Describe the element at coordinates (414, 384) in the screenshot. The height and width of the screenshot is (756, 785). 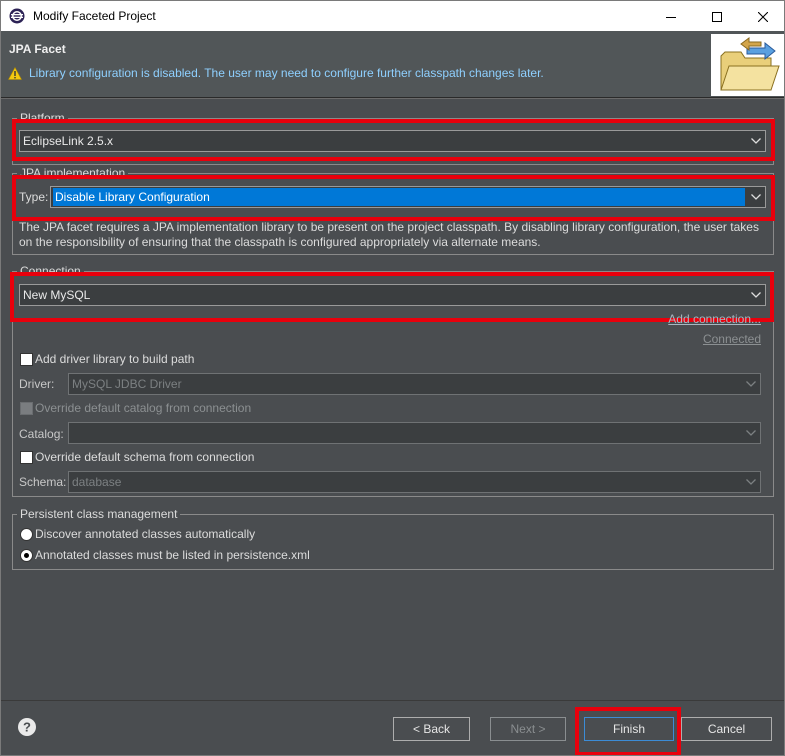
I see `driver-combo: MySQL JDBC Driver` at that location.